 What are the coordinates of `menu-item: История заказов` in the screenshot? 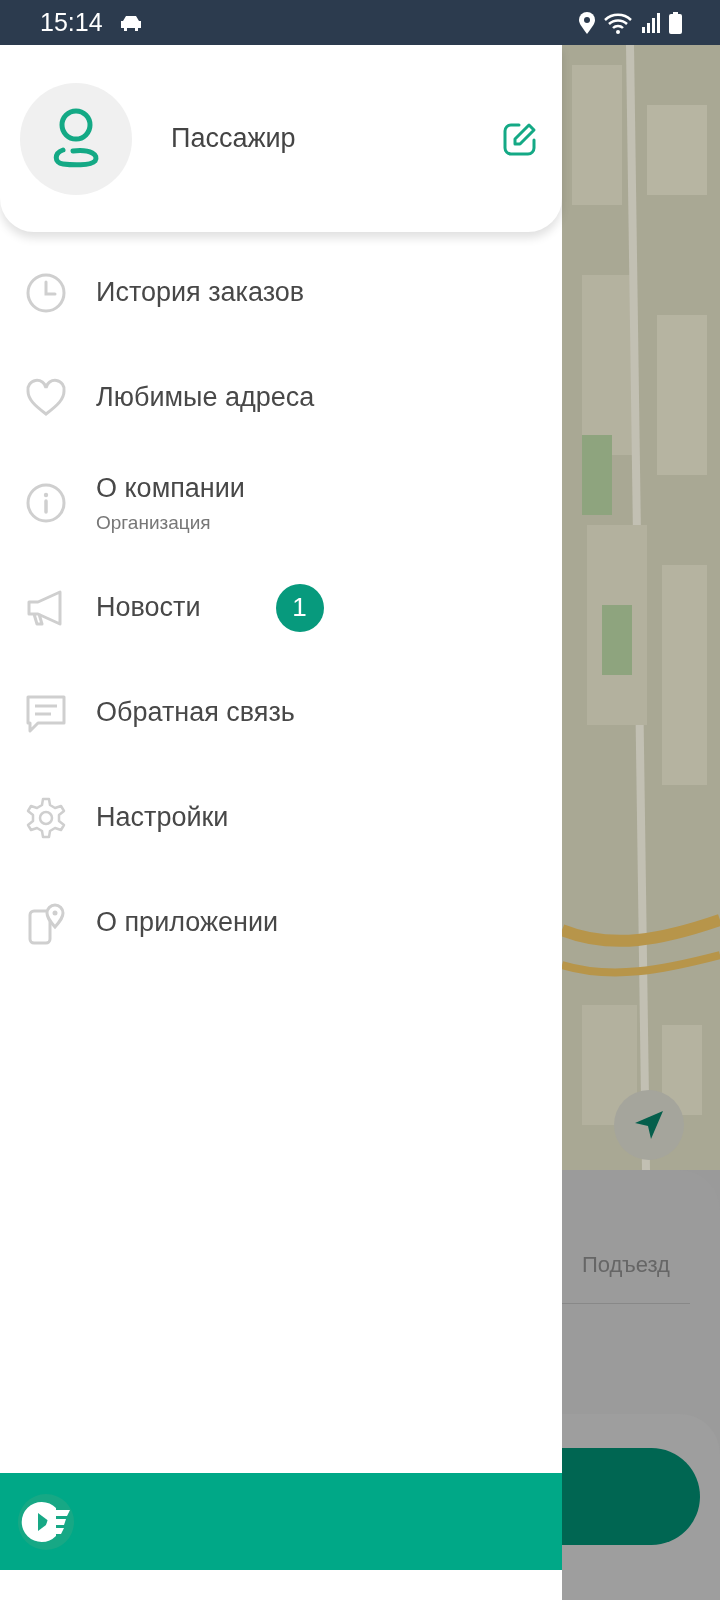 It's located at (281, 292).